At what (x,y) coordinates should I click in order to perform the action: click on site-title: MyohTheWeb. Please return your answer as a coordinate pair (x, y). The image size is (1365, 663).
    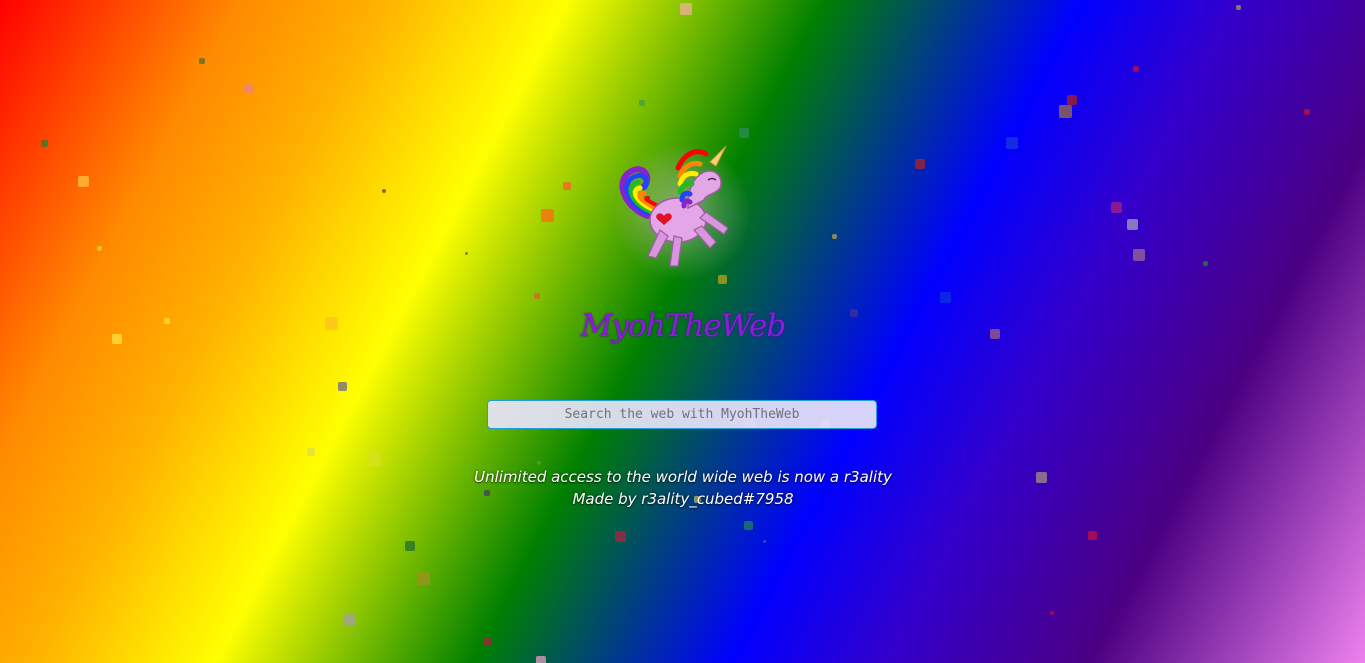
    Looking at the image, I should click on (683, 326).